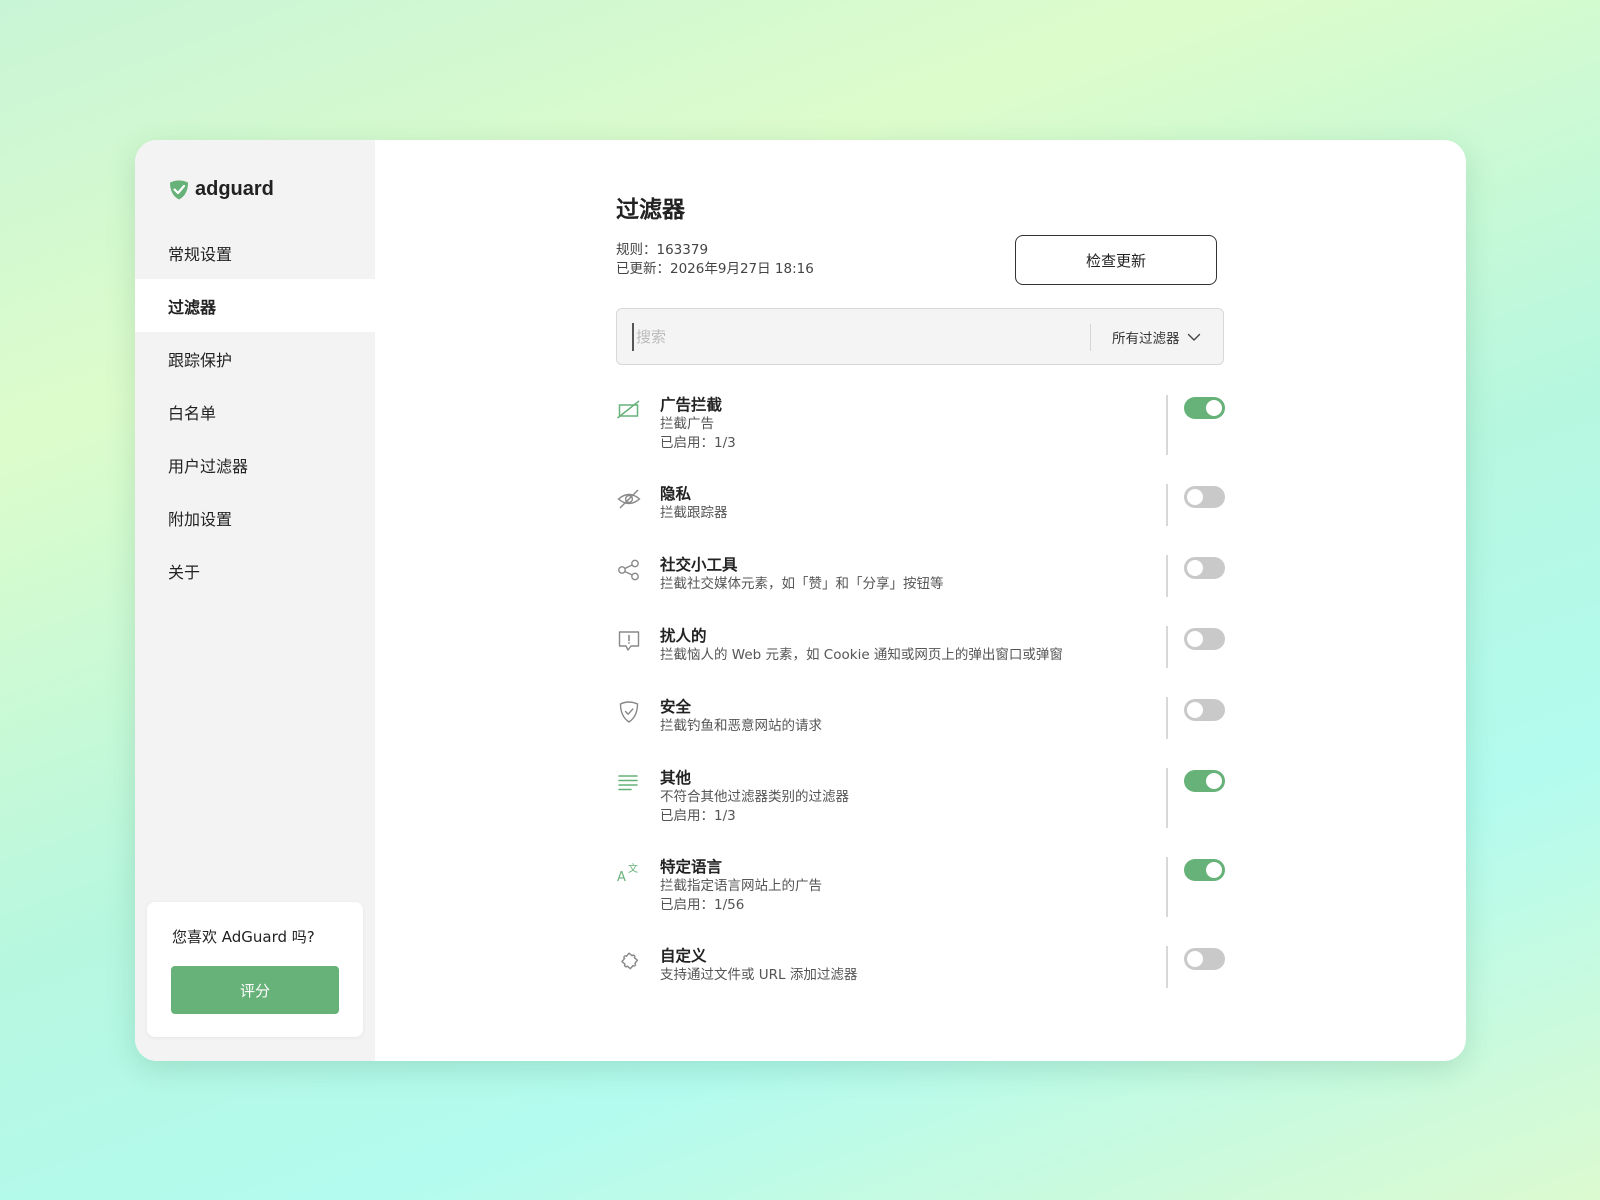  What do you see at coordinates (920, 889) in the screenshot?
I see `filter-row-language-specific: A 文 特定语言 拦截指定语言网站上的广告 已启用：1/56` at bounding box center [920, 889].